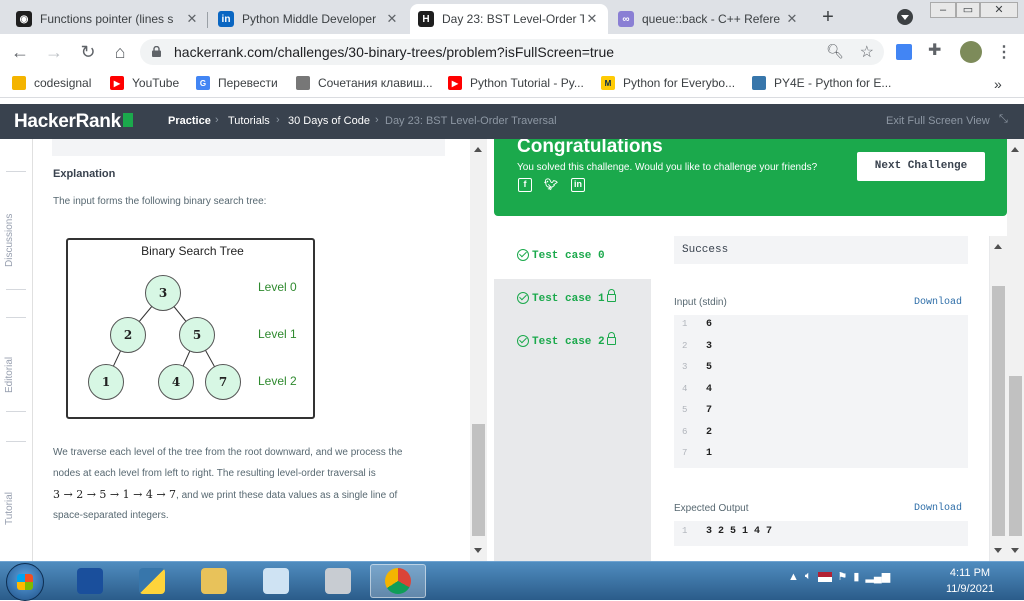 Image resolution: width=1024 pixels, height=601 pixels. I want to click on problem-scrollbar, so click(478, 350).